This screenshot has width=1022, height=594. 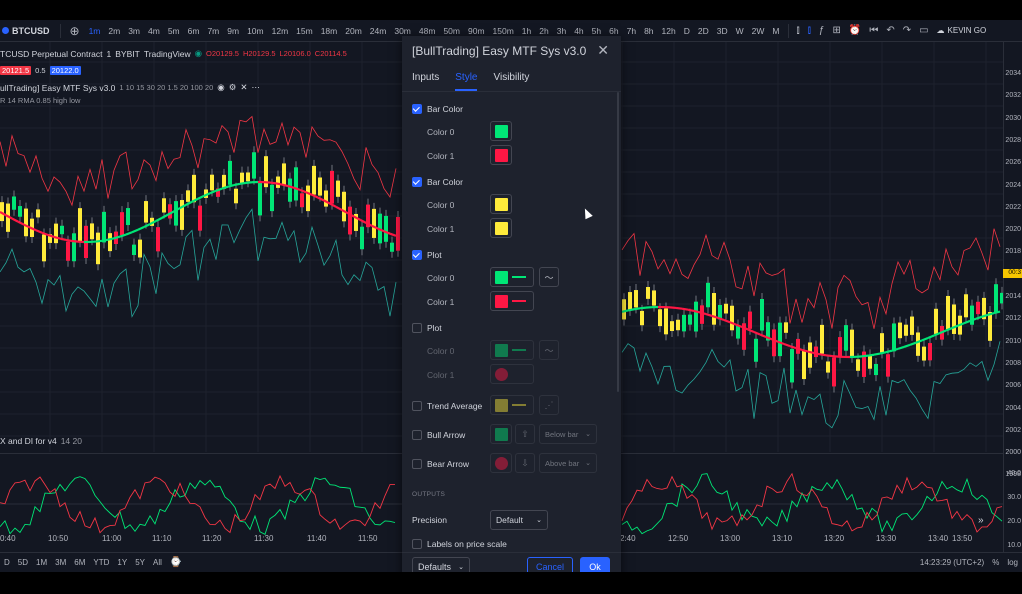 I want to click on osc-title: X and DI for v4, so click(x=28, y=441).